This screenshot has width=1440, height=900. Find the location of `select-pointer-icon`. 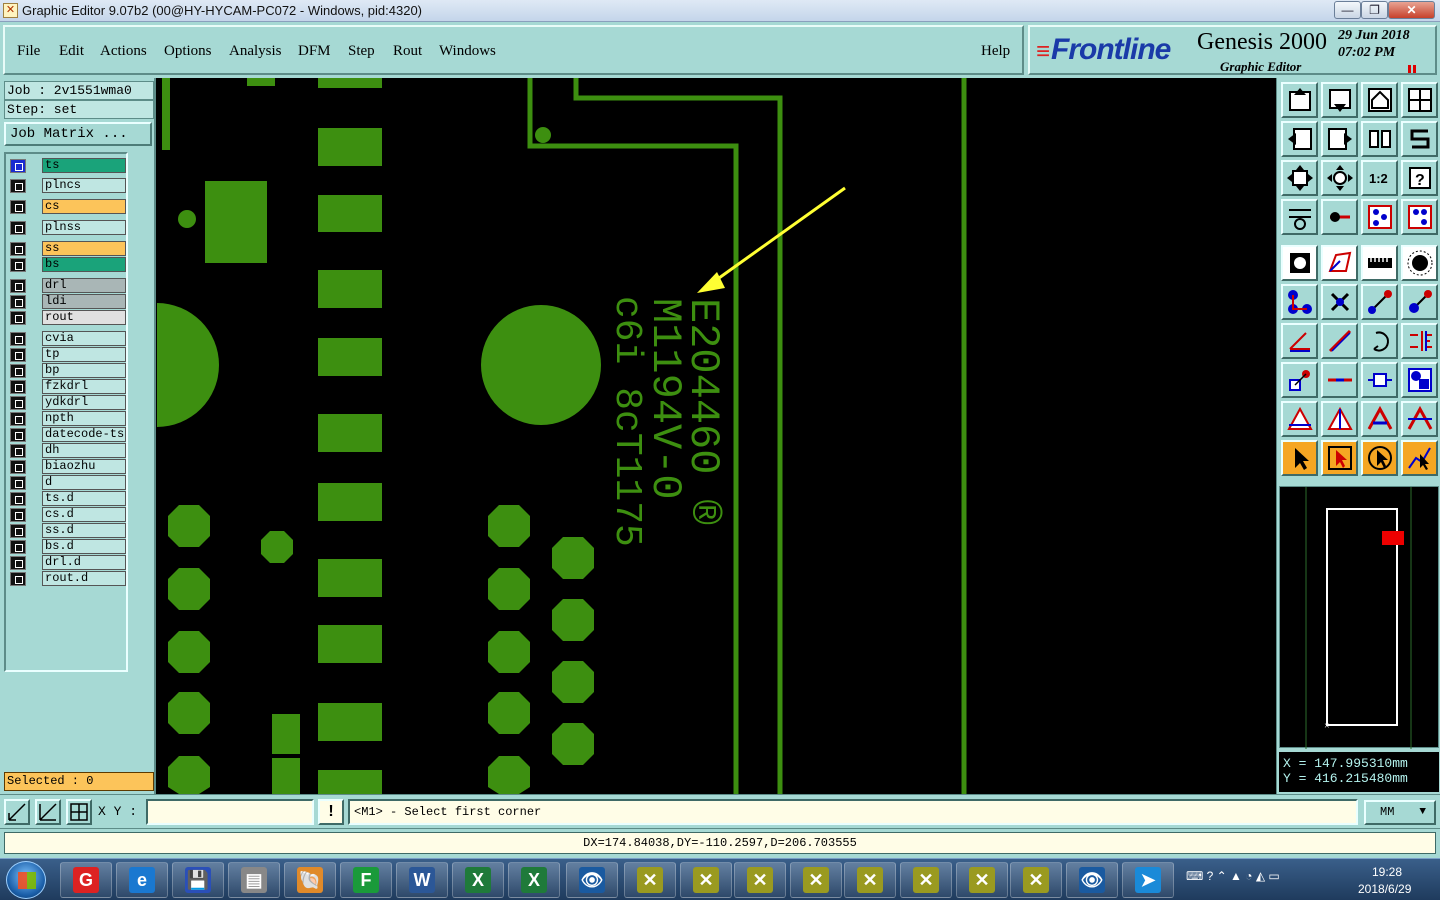

select-pointer-icon is located at coordinates (1299, 458).